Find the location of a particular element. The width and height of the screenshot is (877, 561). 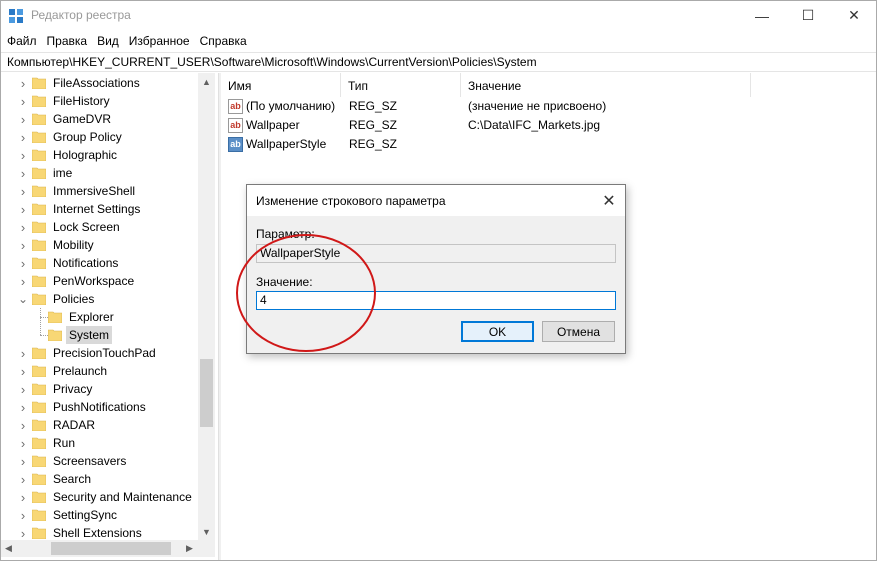

menu-help: Справка is located at coordinates (223, 41).